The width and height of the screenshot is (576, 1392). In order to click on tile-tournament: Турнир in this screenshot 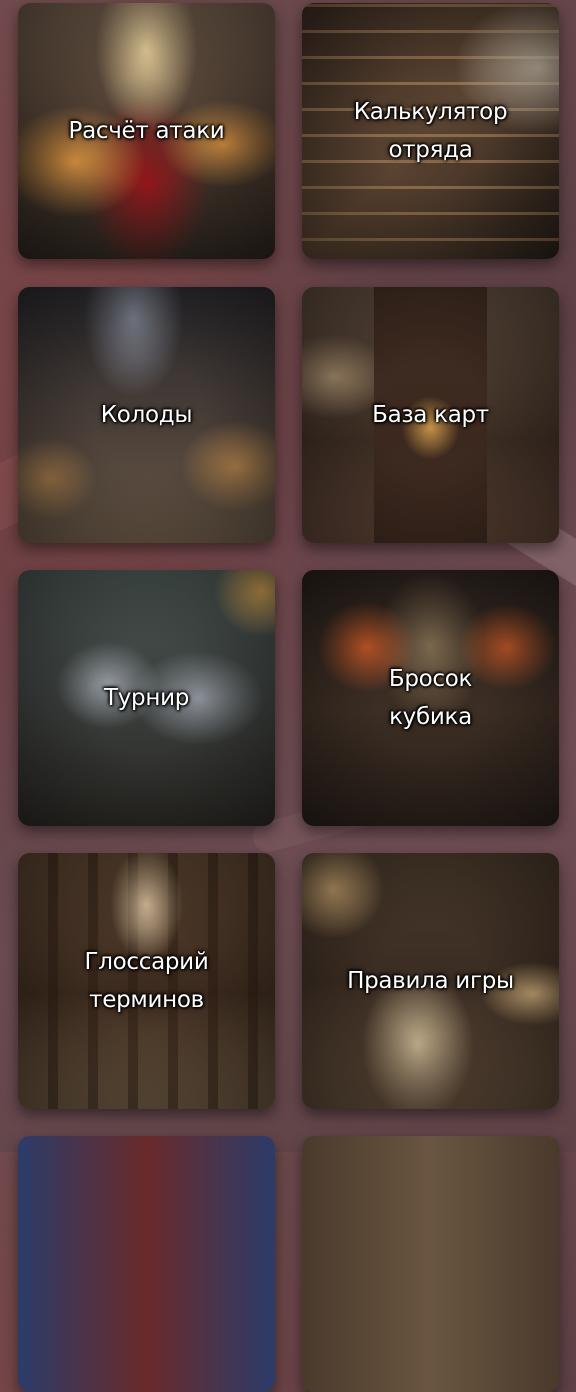, I will do `click(146, 698)`.